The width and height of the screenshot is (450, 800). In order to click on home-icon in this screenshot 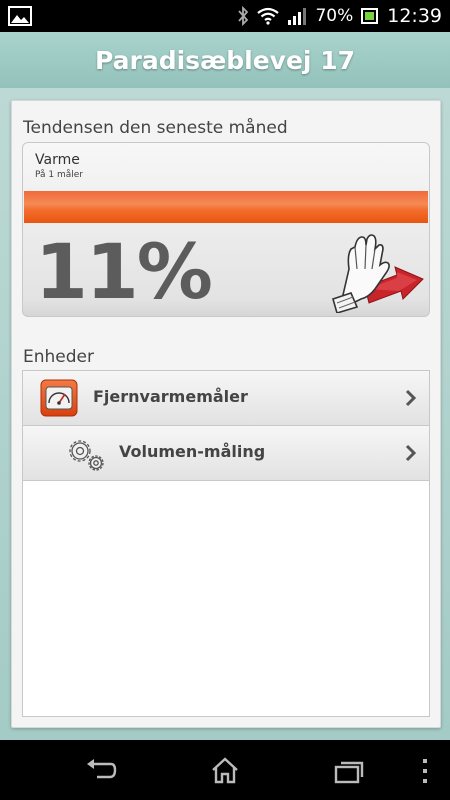, I will do `click(225, 770)`.